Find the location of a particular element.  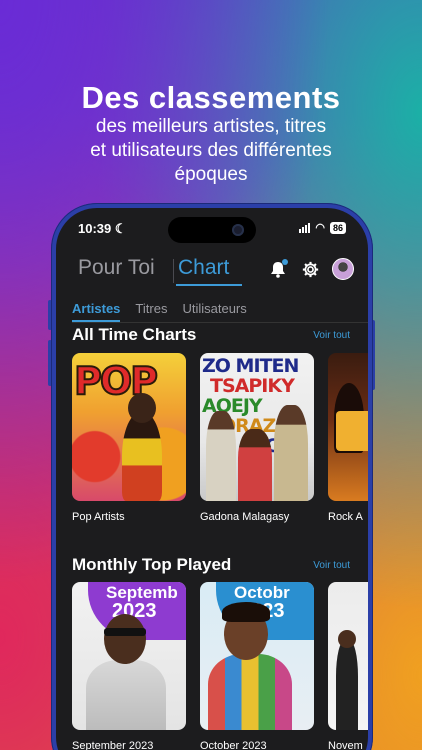

bell-icon is located at coordinates (278, 269).